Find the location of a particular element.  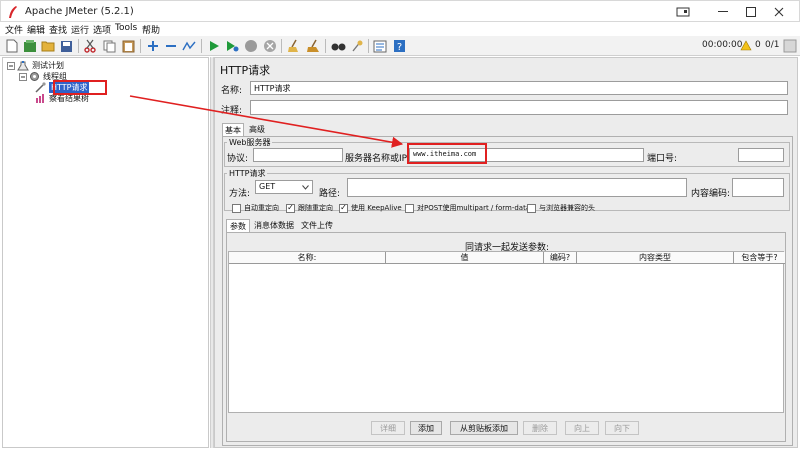

checkbox-follow-redirect: ✓ 跟随重定向 is located at coordinates (309, 208).